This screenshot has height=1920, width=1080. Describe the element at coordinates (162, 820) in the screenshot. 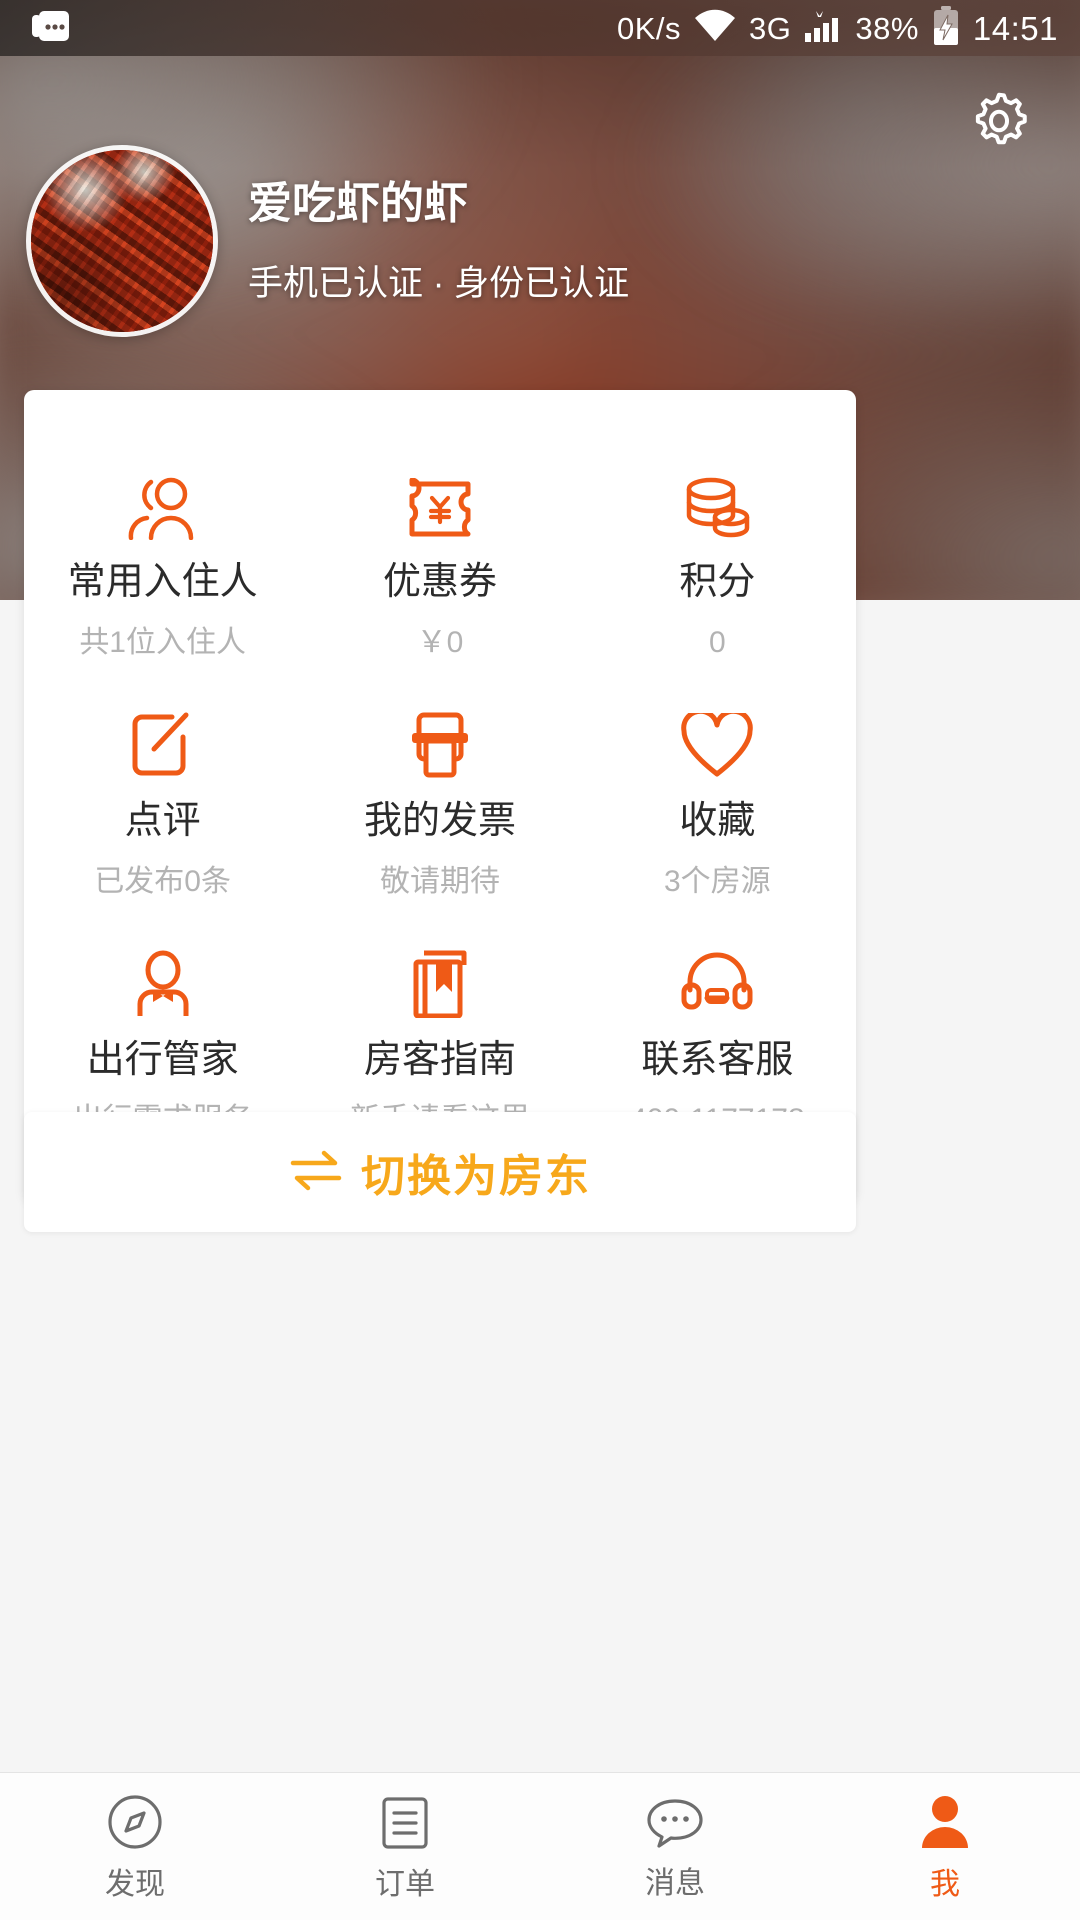

I see `grid-item-label: 点评` at that location.